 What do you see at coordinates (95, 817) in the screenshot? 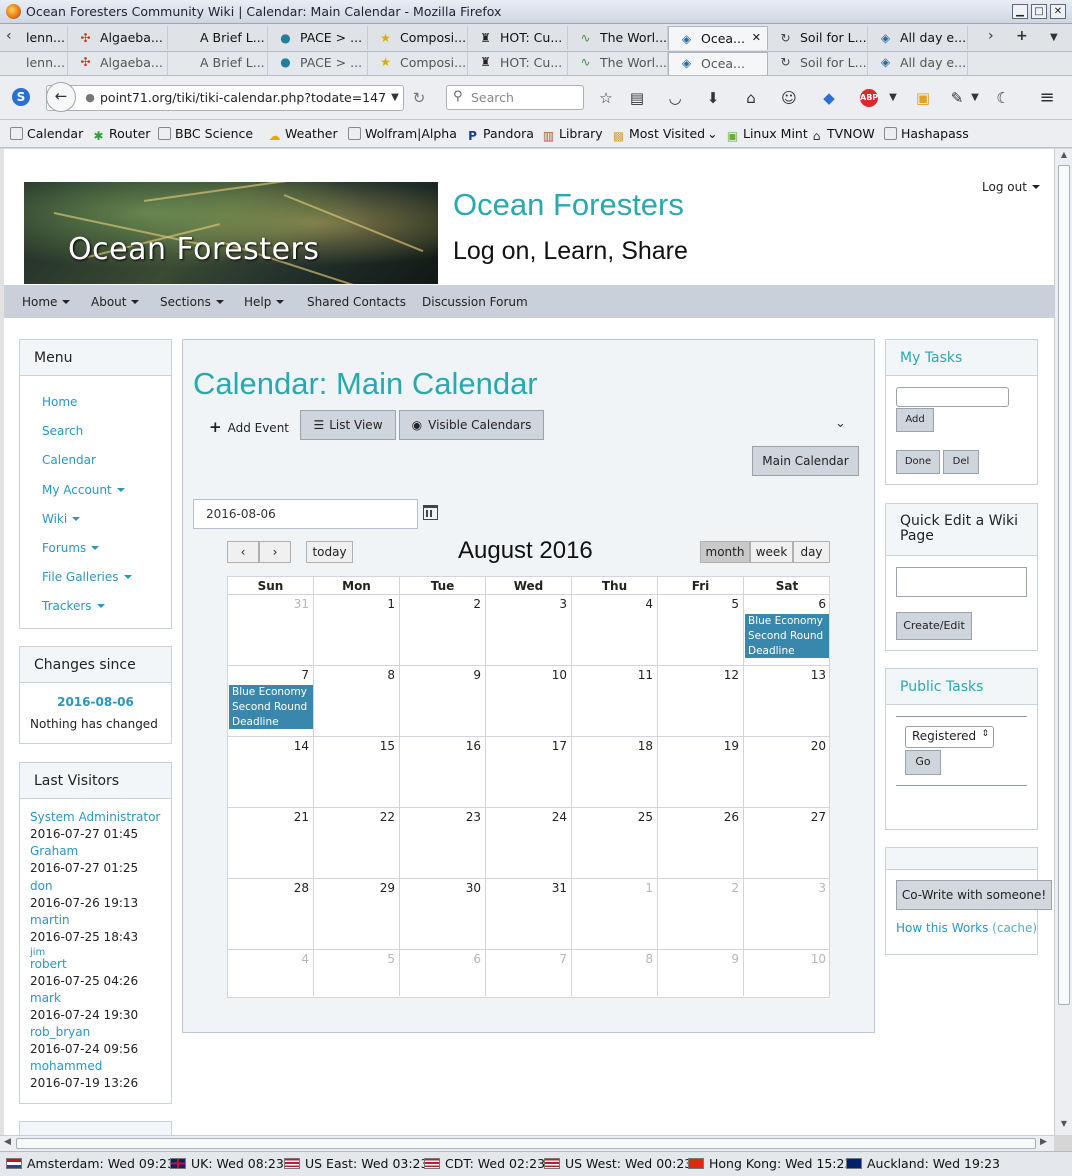
I see `visitor-name: System Administrator` at bounding box center [95, 817].